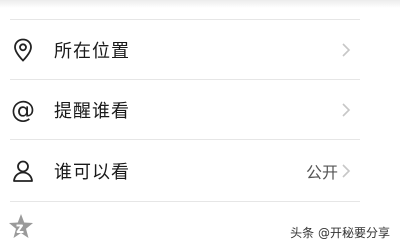  What do you see at coordinates (340, 233) in the screenshot?
I see `watermark: 头条 @开秘要分享` at bounding box center [340, 233].